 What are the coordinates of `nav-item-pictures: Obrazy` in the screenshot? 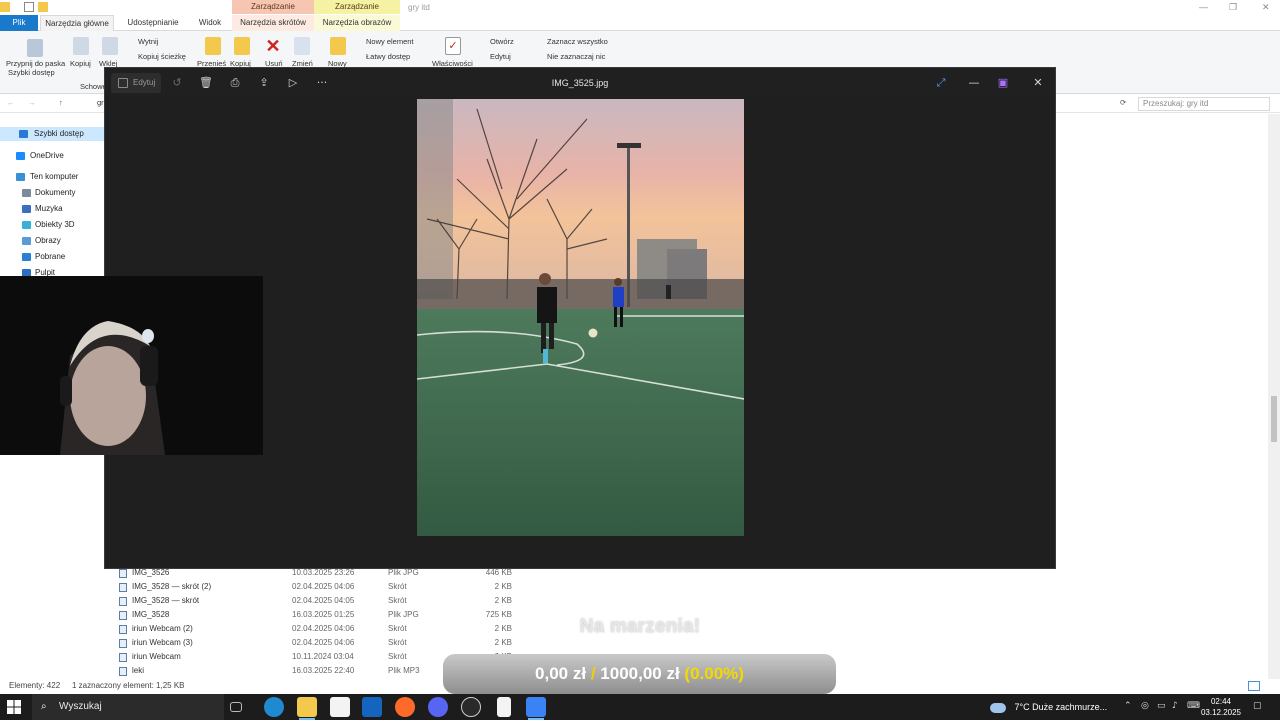 It's located at (53, 241).